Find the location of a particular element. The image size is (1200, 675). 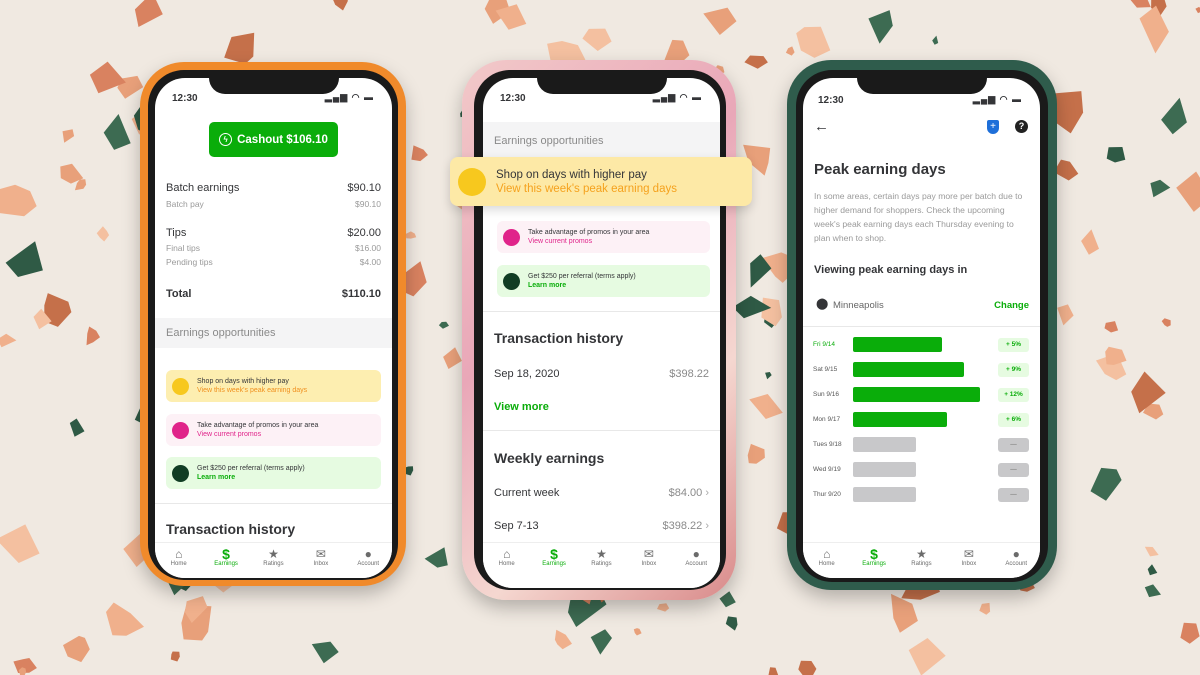

percent-badge: + 9% is located at coordinates (1013, 370).